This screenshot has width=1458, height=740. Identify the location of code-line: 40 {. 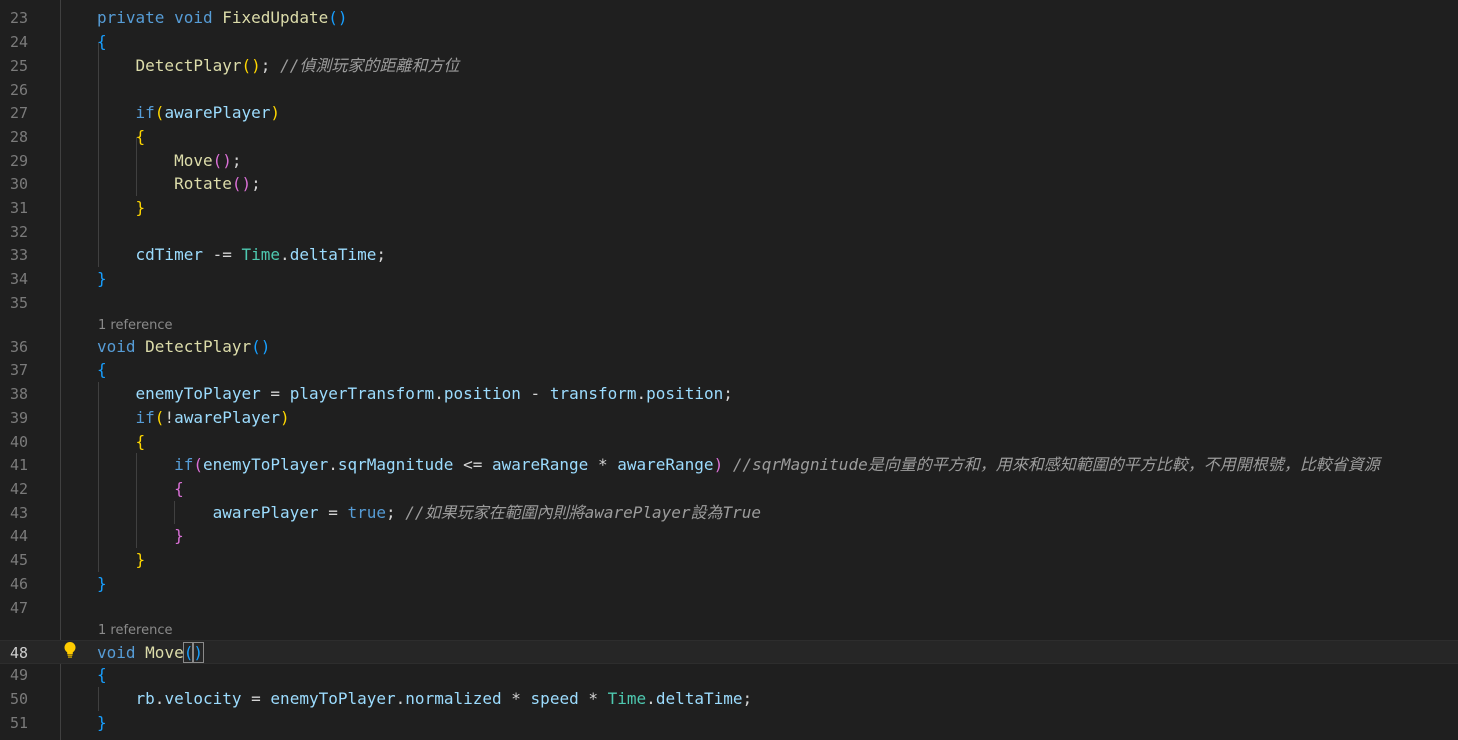
(729, 442).